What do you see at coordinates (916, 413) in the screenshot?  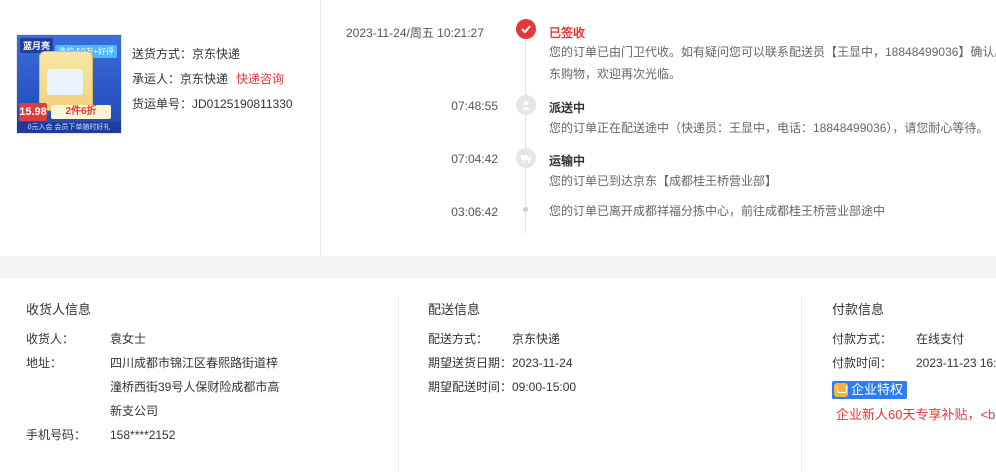 I see `enterprise-perk-promo: 企业新人60天专享补贴，<br>` at bounding box center [916, 413].